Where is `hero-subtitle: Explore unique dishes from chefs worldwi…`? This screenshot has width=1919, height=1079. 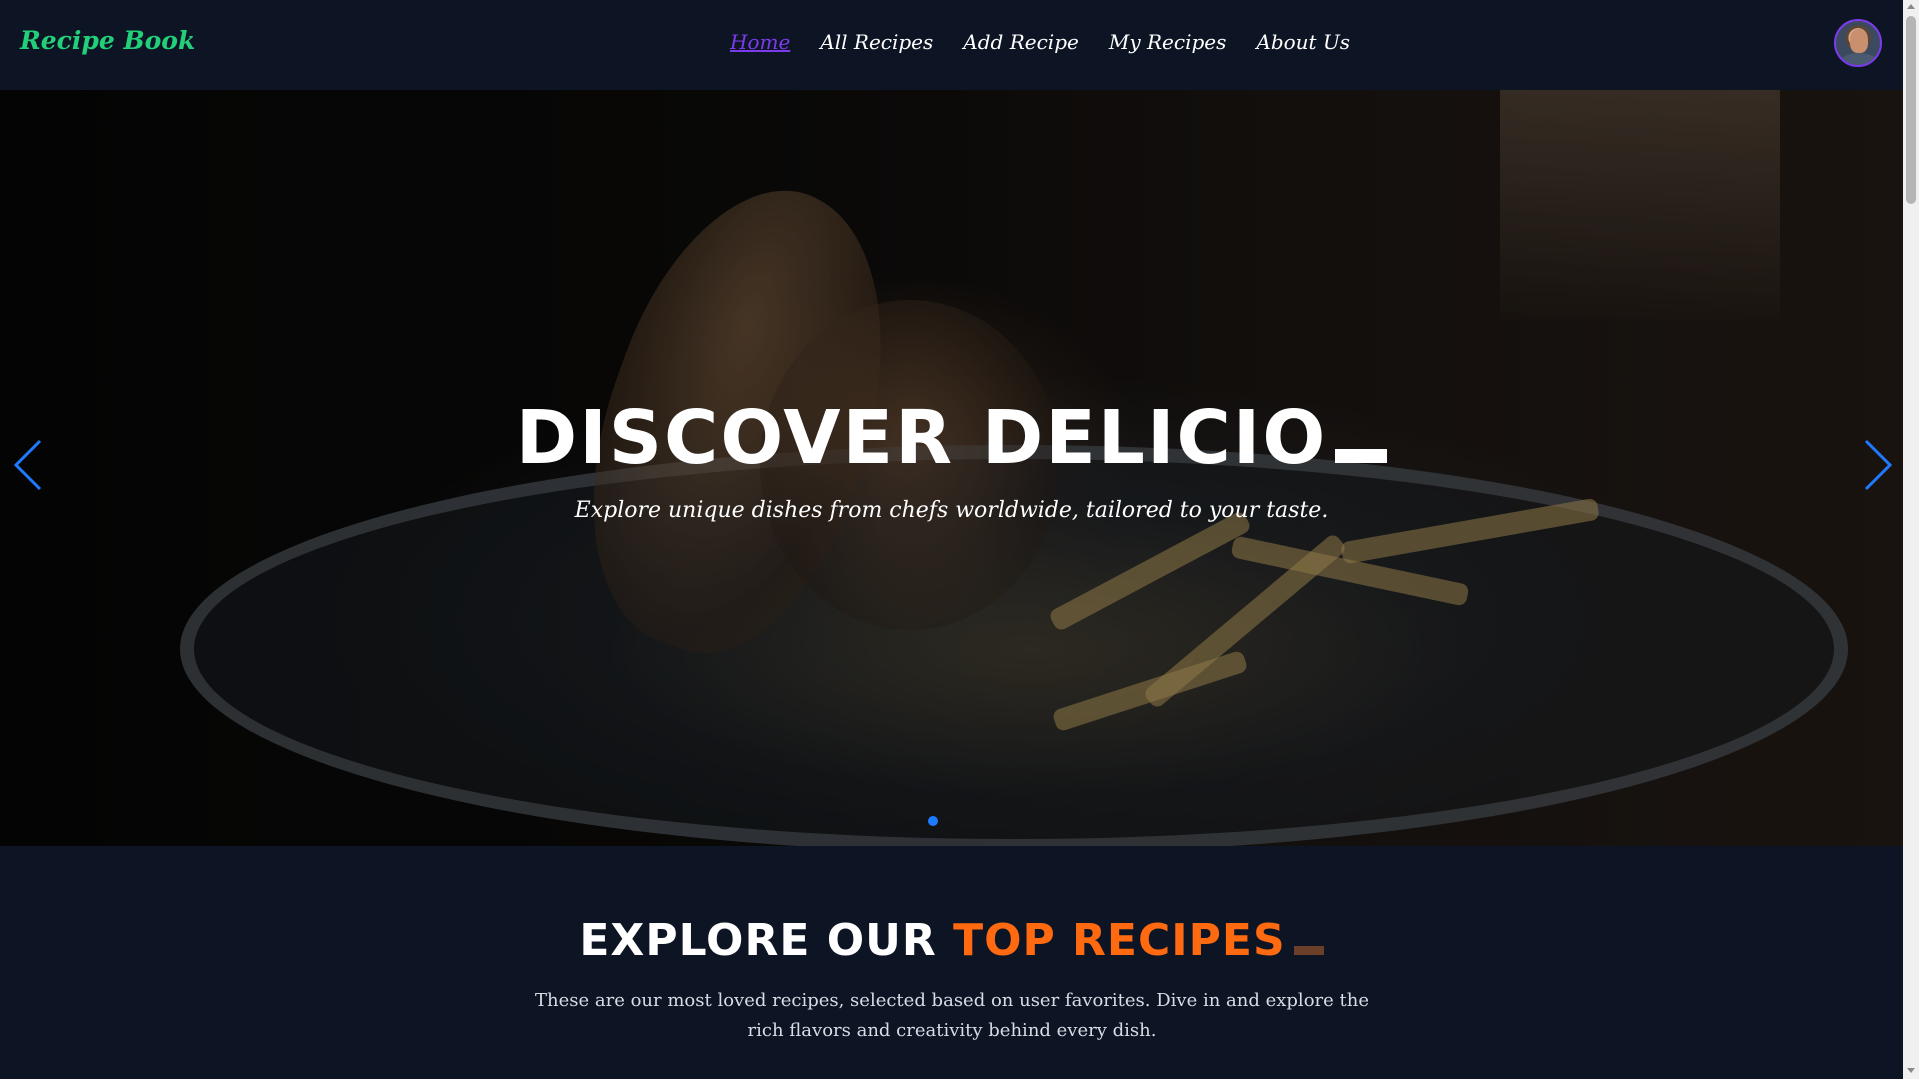 hero-subtitle: Explore unique dishes from chefs worldwi… is located at coordinates (951, 510).